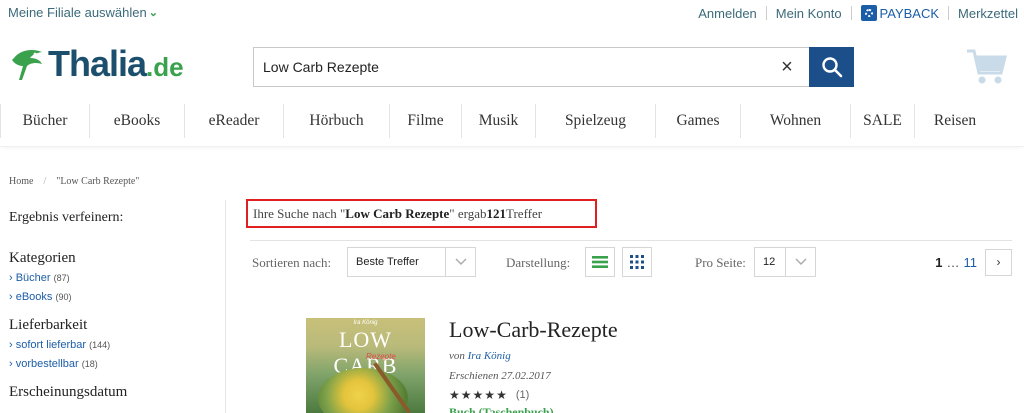 This screenshot has height=413, width=1024. I want to click on shopping-cart-icon, so click(987, 66).